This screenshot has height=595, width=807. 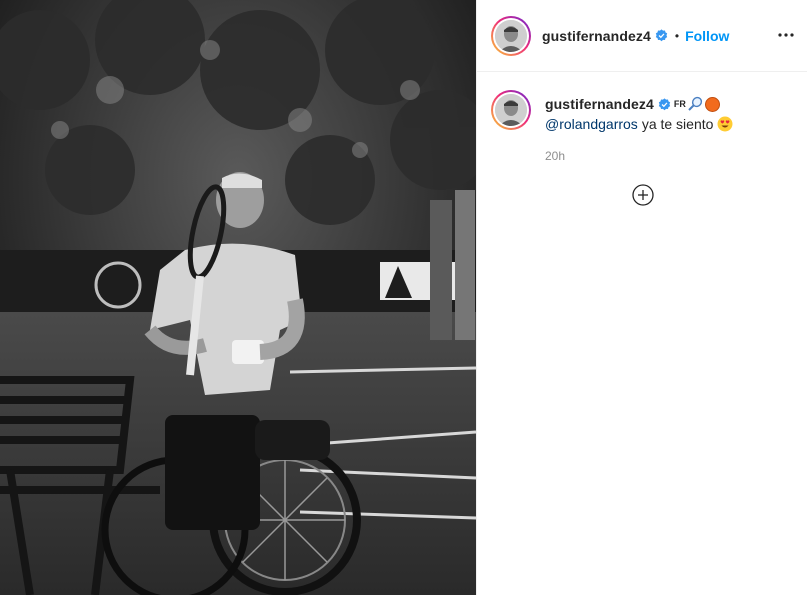 I want to click on follow-button: Follow, so click(x=707, y=36).